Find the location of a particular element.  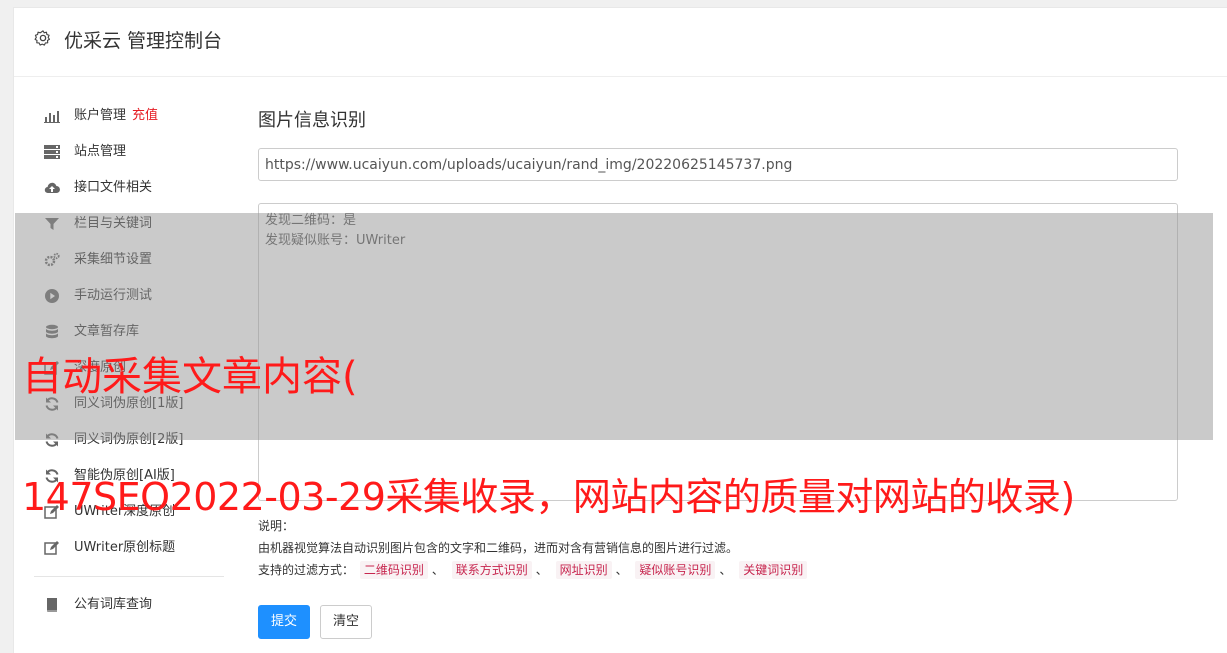

sidebar-item-public-lexicon: 公有词库查询 is located at coordinates (129, 605).